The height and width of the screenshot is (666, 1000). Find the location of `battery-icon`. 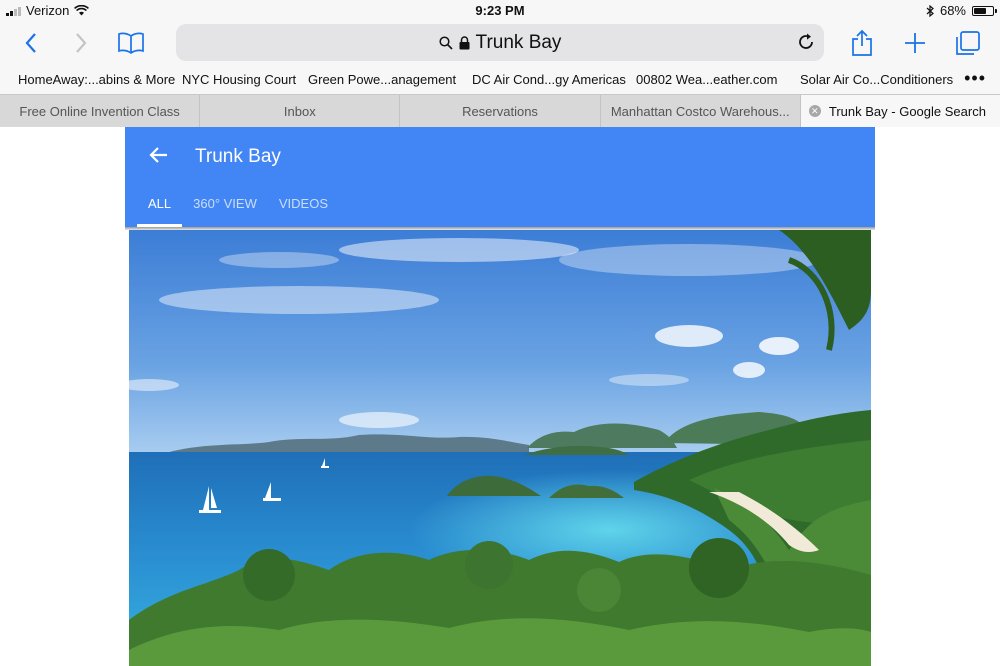

battery-icon is located at coordinates (984, 10).